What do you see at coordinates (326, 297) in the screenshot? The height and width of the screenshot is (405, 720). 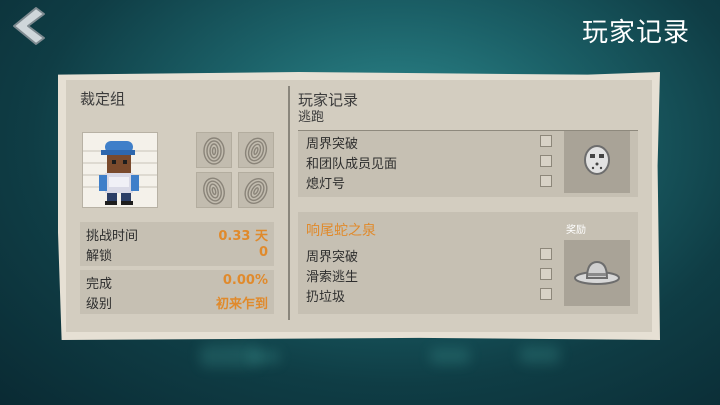 I see `objective-label: 扔垃圾` at bounding box center [326, 297].